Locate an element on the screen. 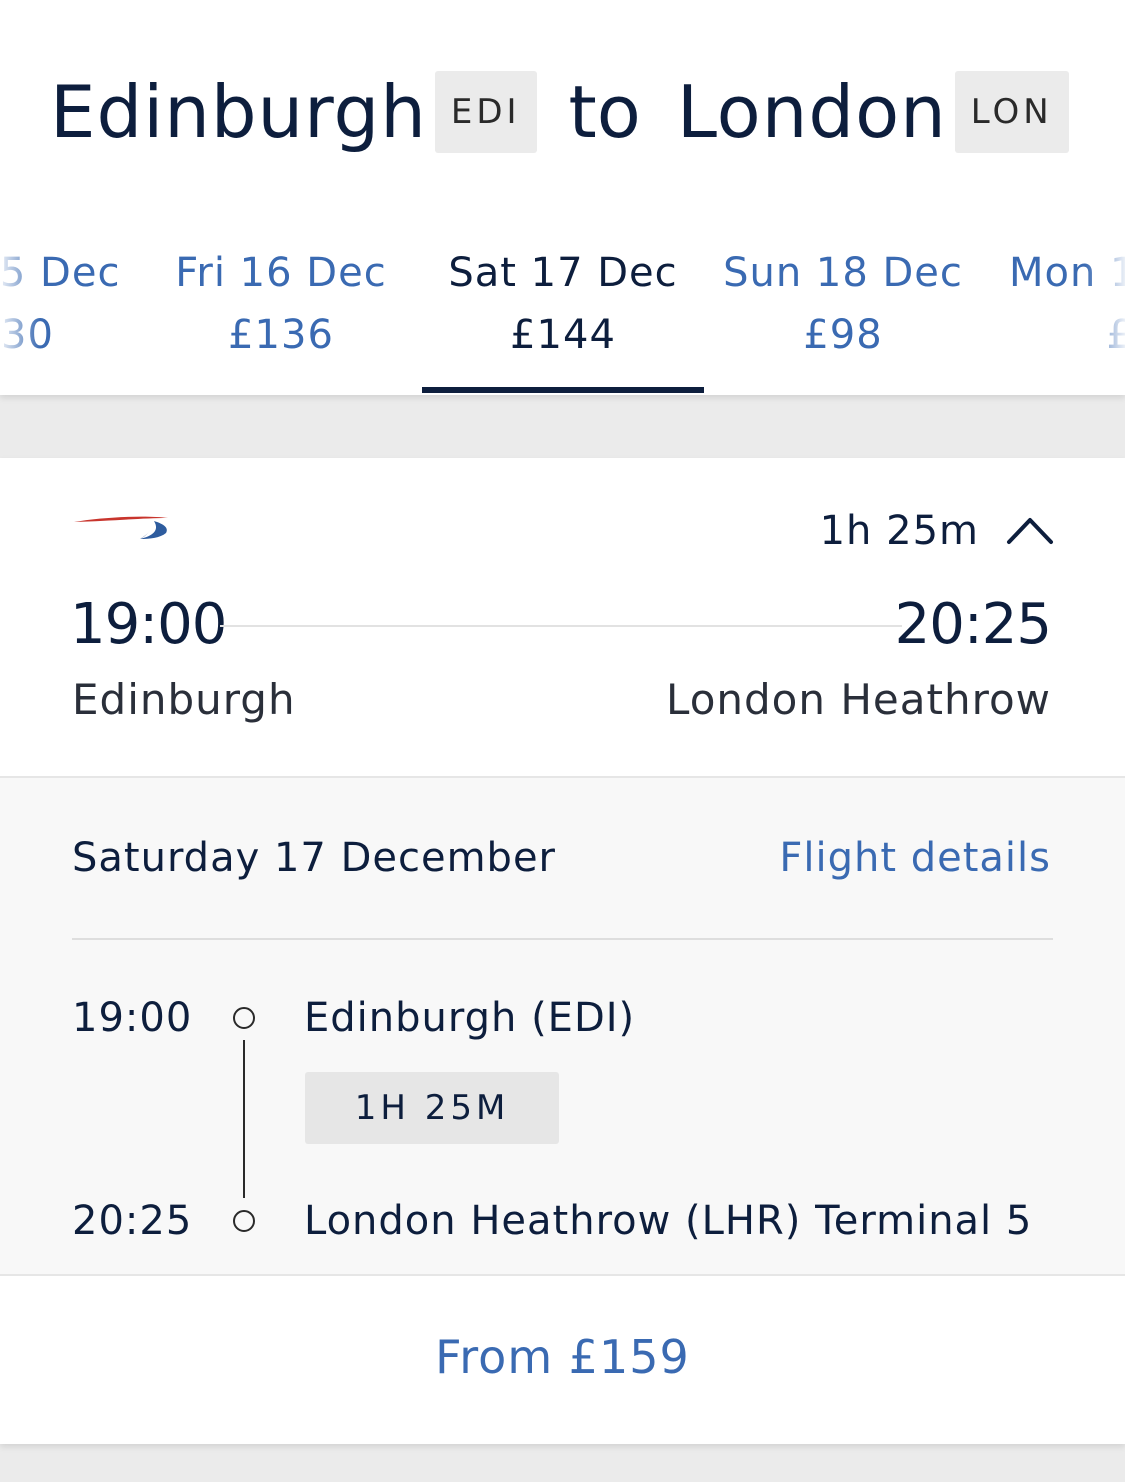 Image resolution: width=1125 pixels, height=1482 pixels. origin-code-badge: EDI is located at coordinates (485, 112).